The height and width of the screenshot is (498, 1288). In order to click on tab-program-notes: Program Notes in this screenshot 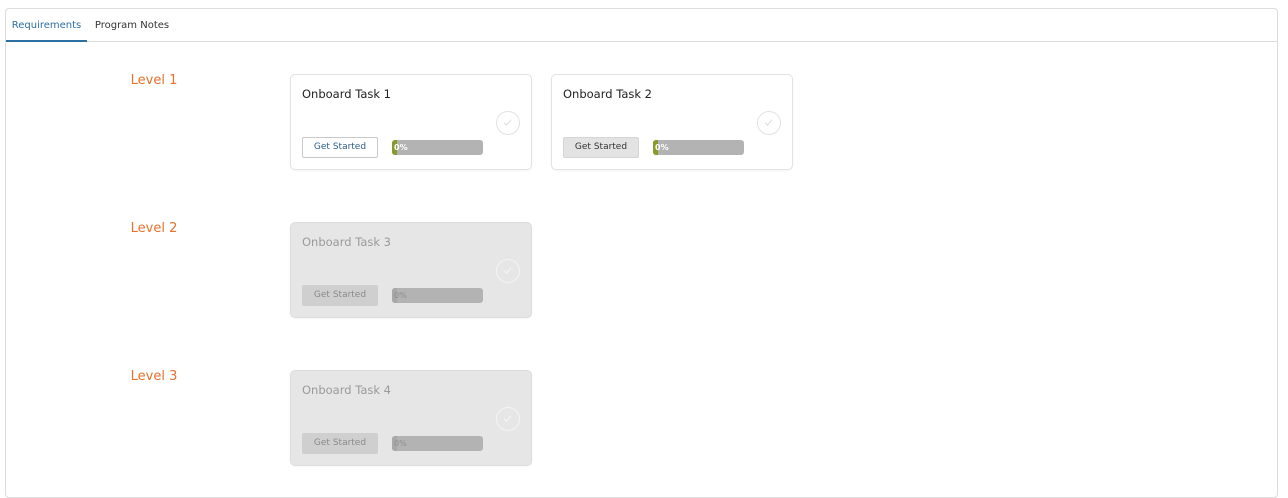, I will do `click(132, 25)`.